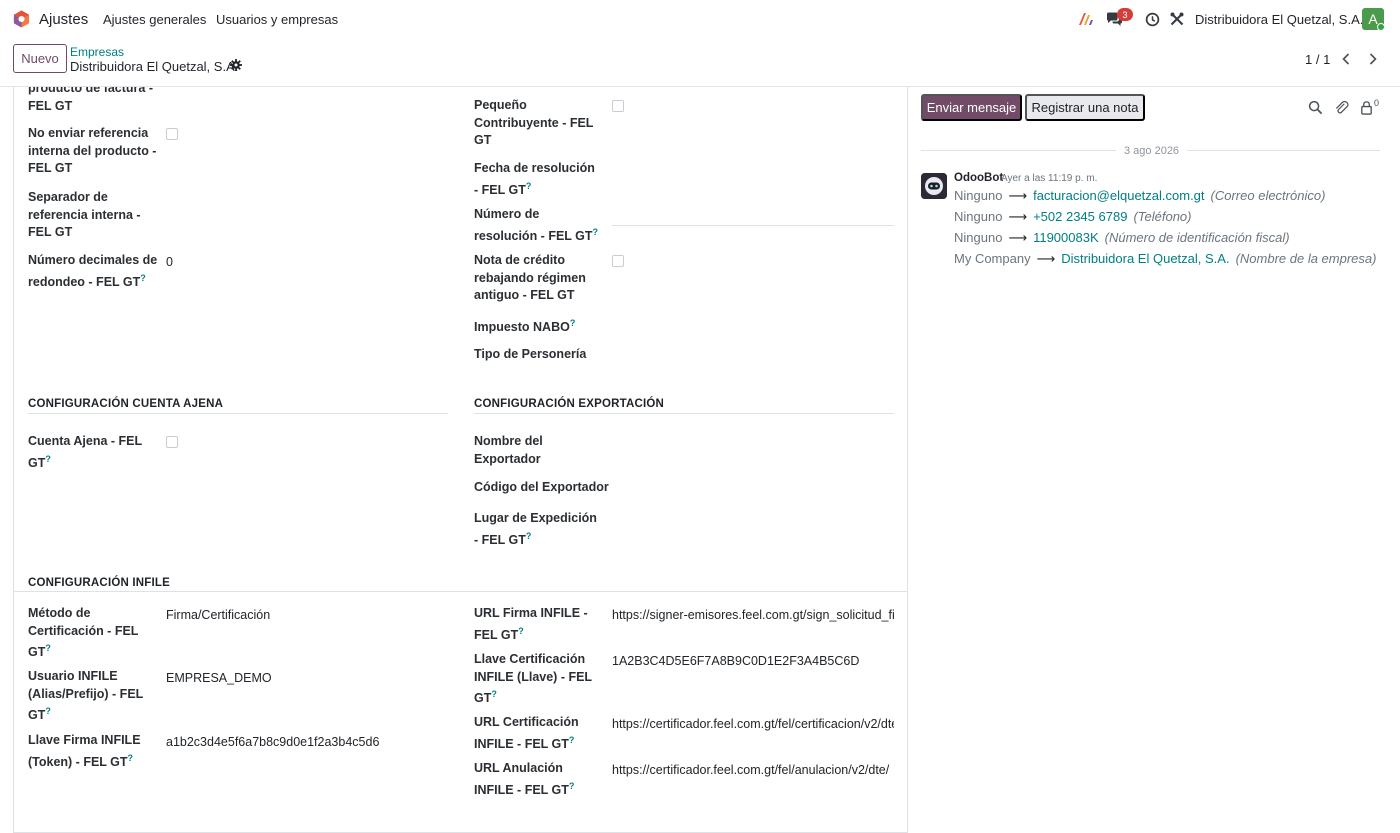 This screenshot has width=1400, height=833. What do you see at coordinates (1049, 178) in the screenshot?
I see `message-time: Ayer a las 11:19 p. m.` at bounding box center [1049, 178].